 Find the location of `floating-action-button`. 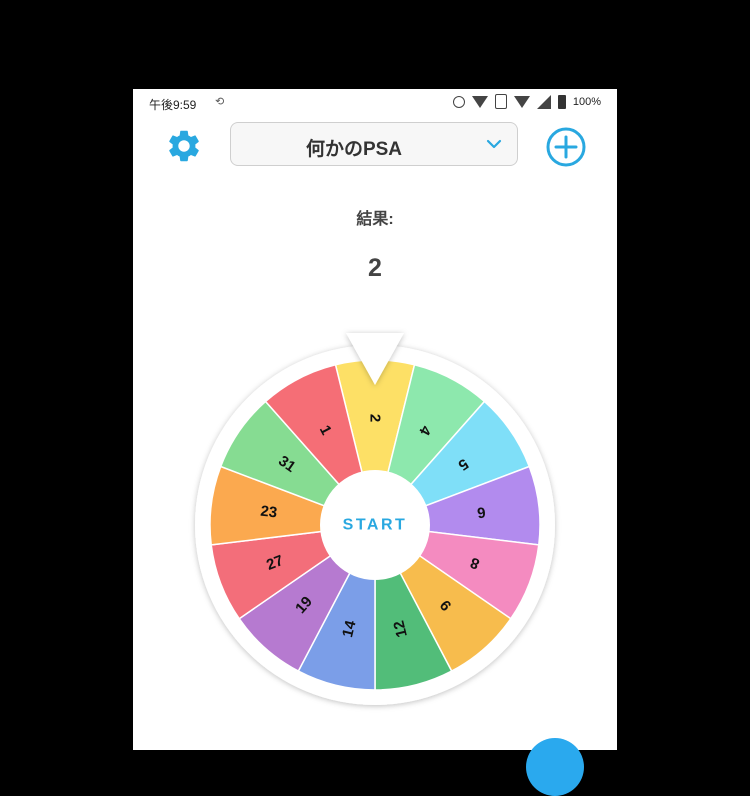

floating-action-button is located at coordinates (555, 767).